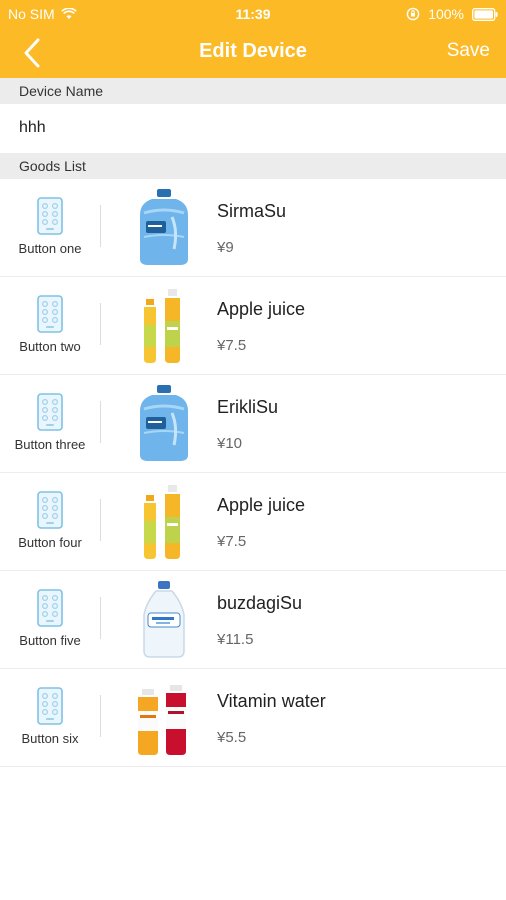 Image resolution: width=506 pixels, height=900 pixels. What do you see at coordinates (235, 639) in the screenshot?
I see `product-price: ¥11.5` at bounding box center [235, 639].